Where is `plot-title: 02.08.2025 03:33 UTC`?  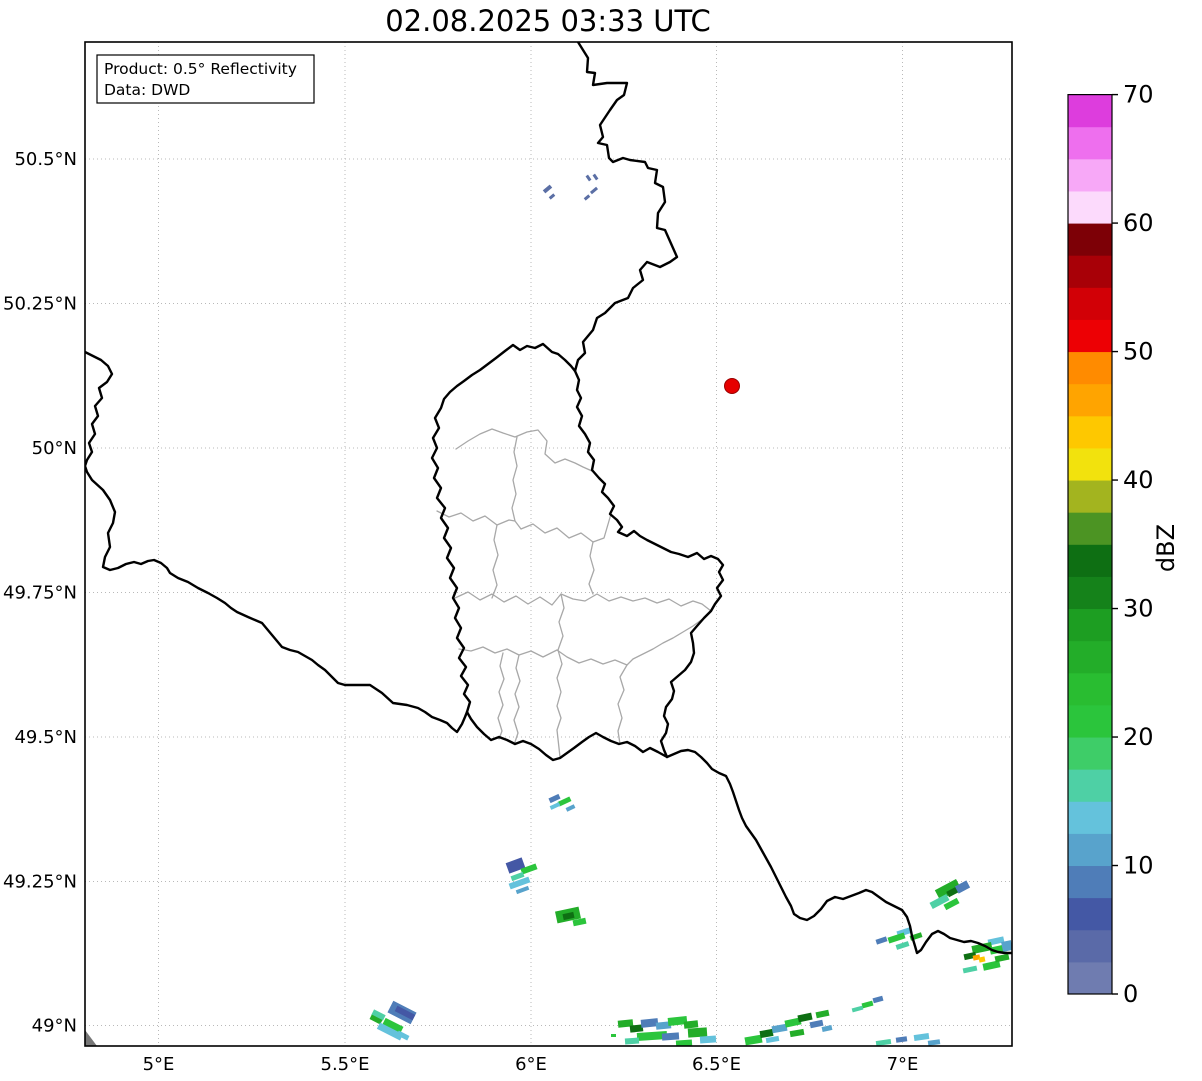
plot-title: 02.08.2025 03:33 UTC is located at coordinates (548, 21).